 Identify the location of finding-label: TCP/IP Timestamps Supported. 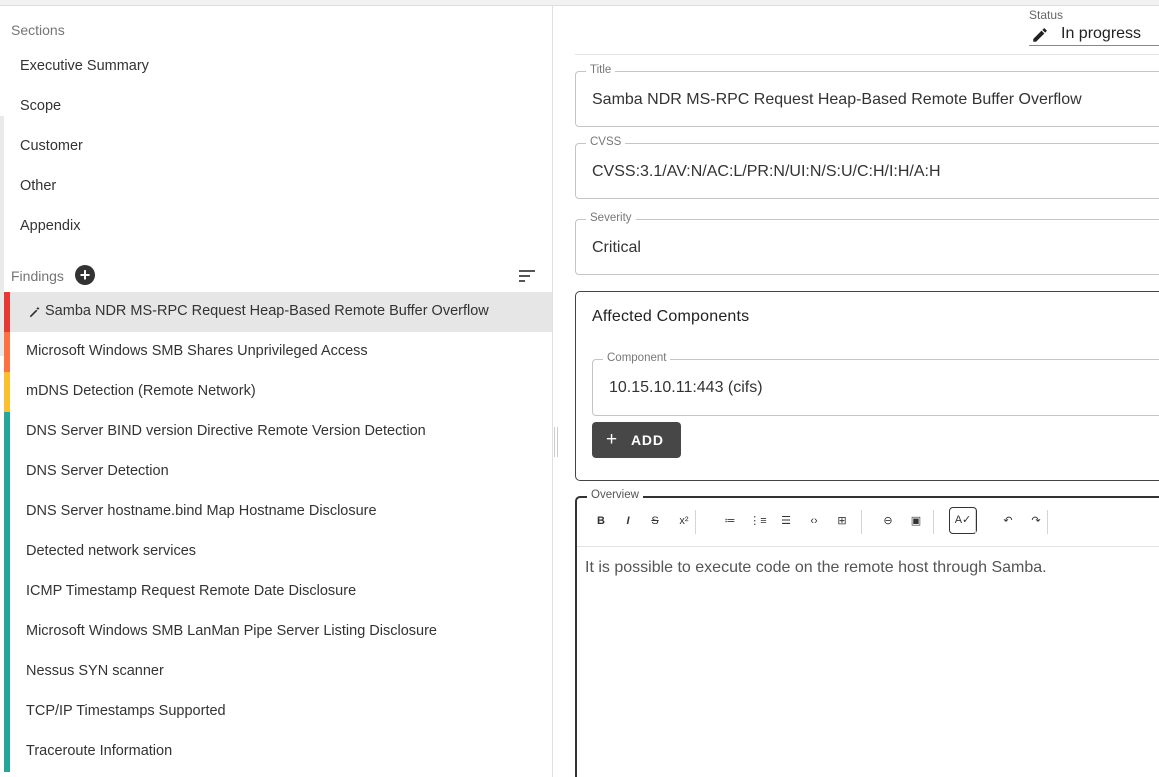
(126, 711).